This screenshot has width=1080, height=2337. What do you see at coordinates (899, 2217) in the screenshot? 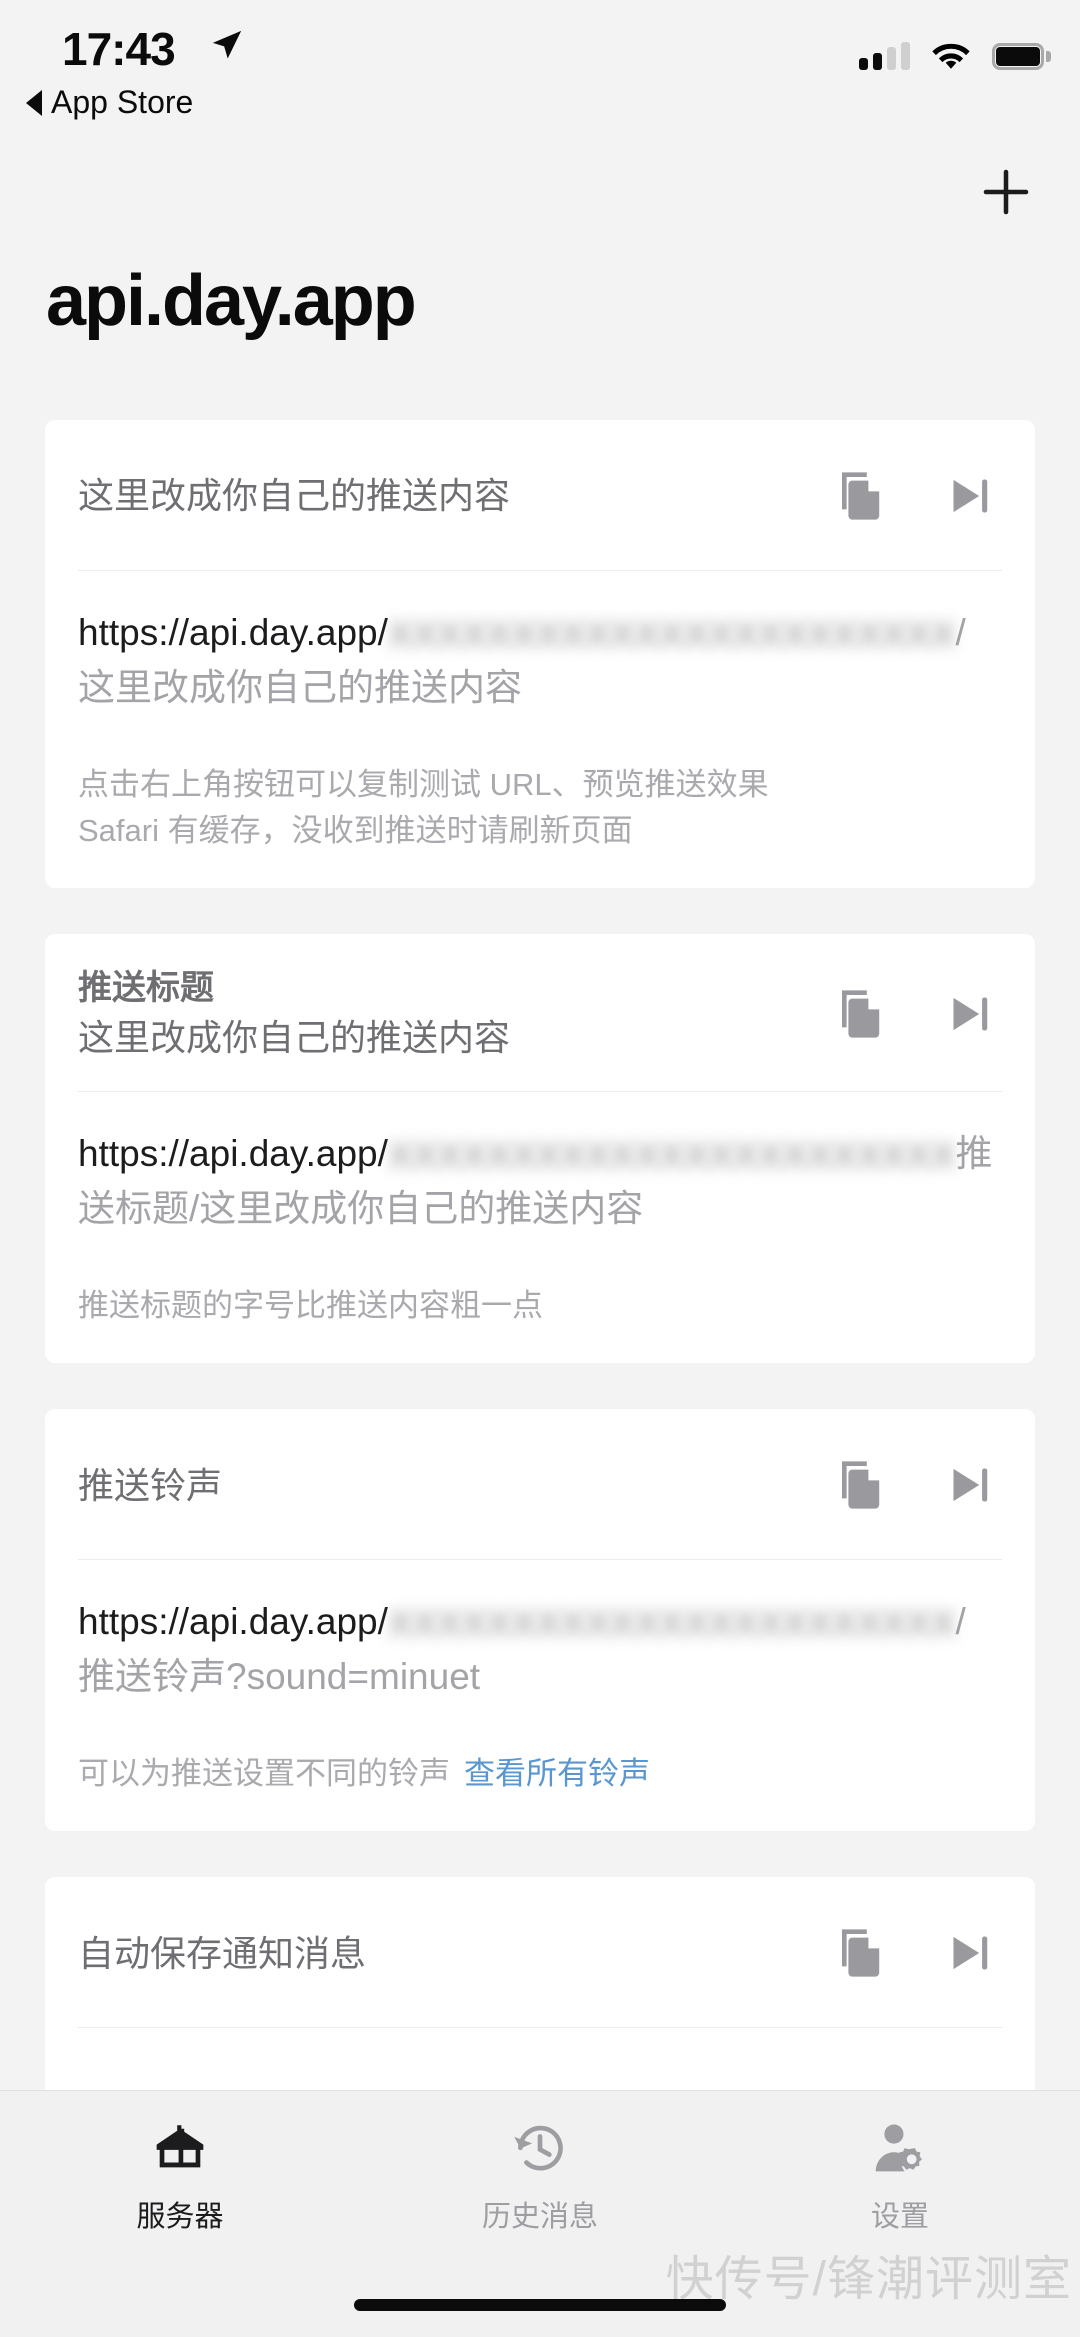
I see `tab-label: 设置` at bounding box center [899, 2217].